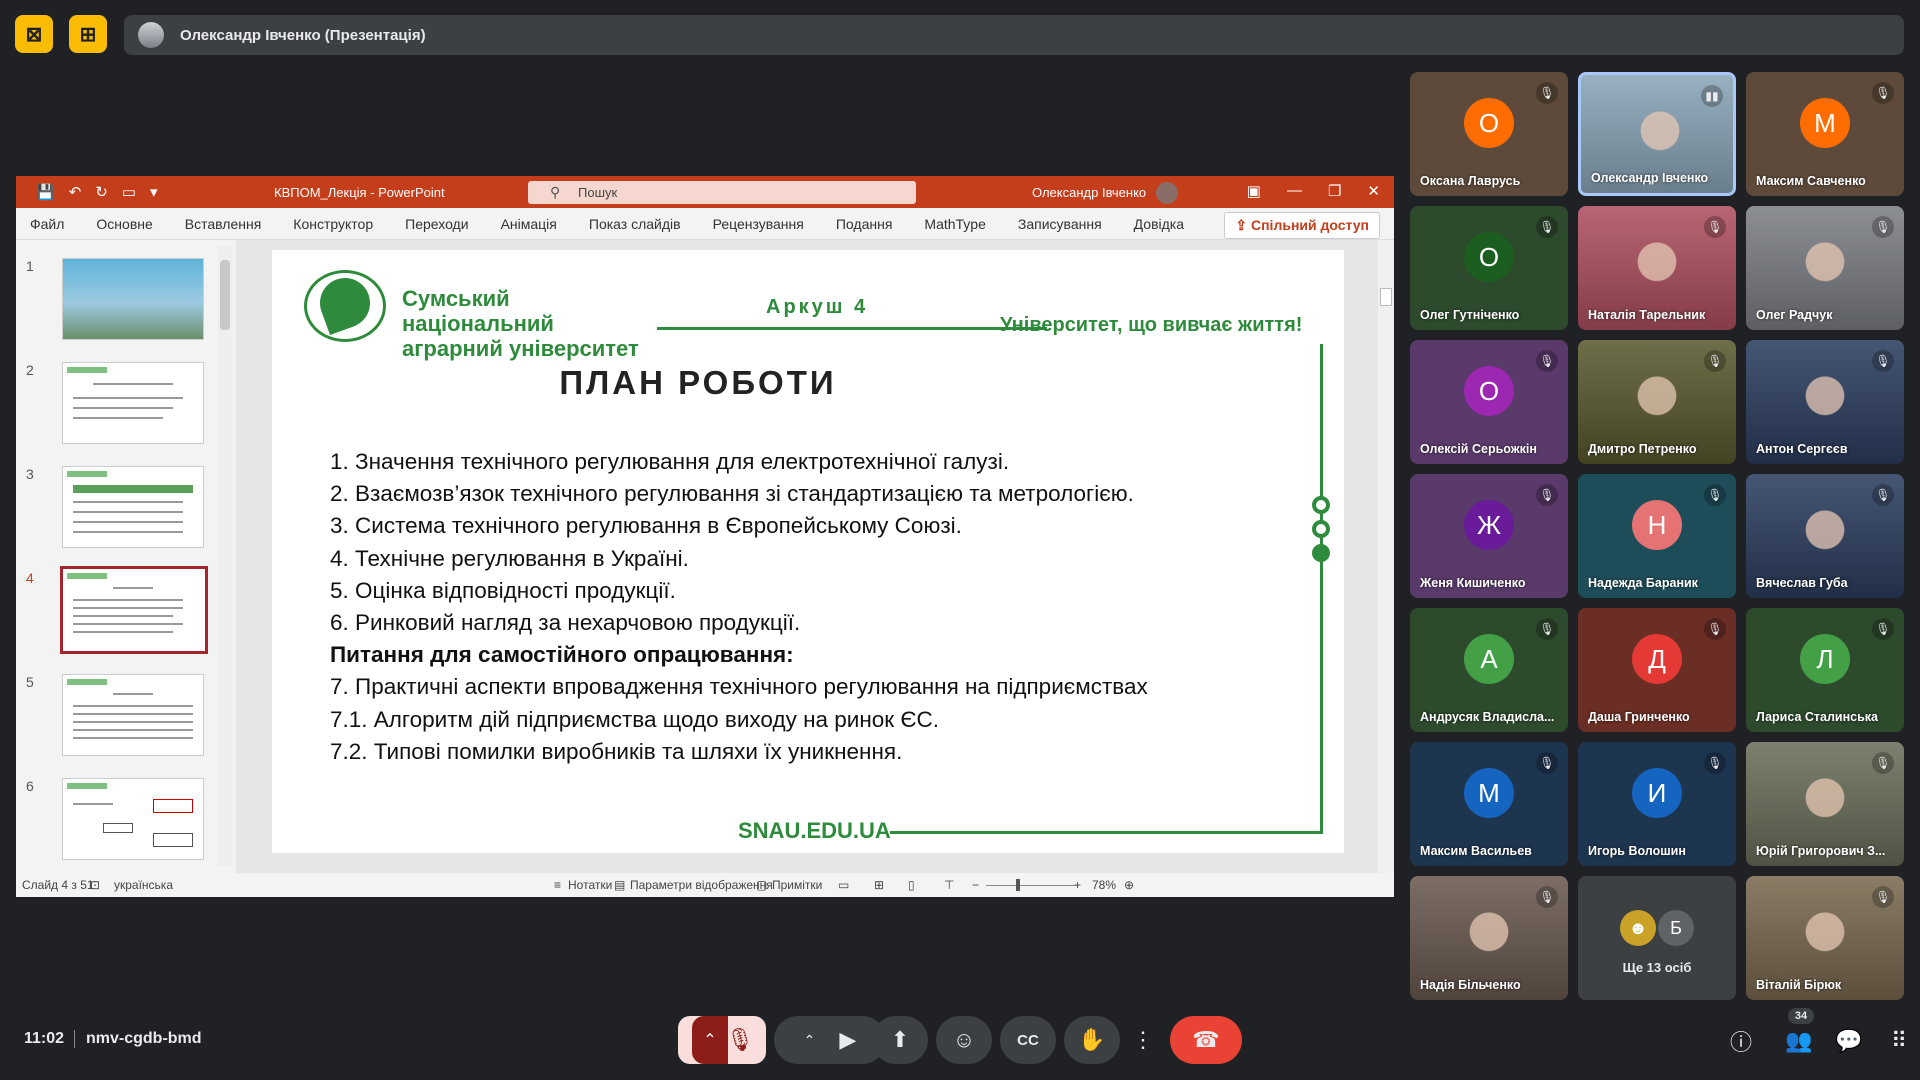  Describe the element at coordinates (949, 885) in the screenshot. I see `slideshow-icon: ⊤` at that location.